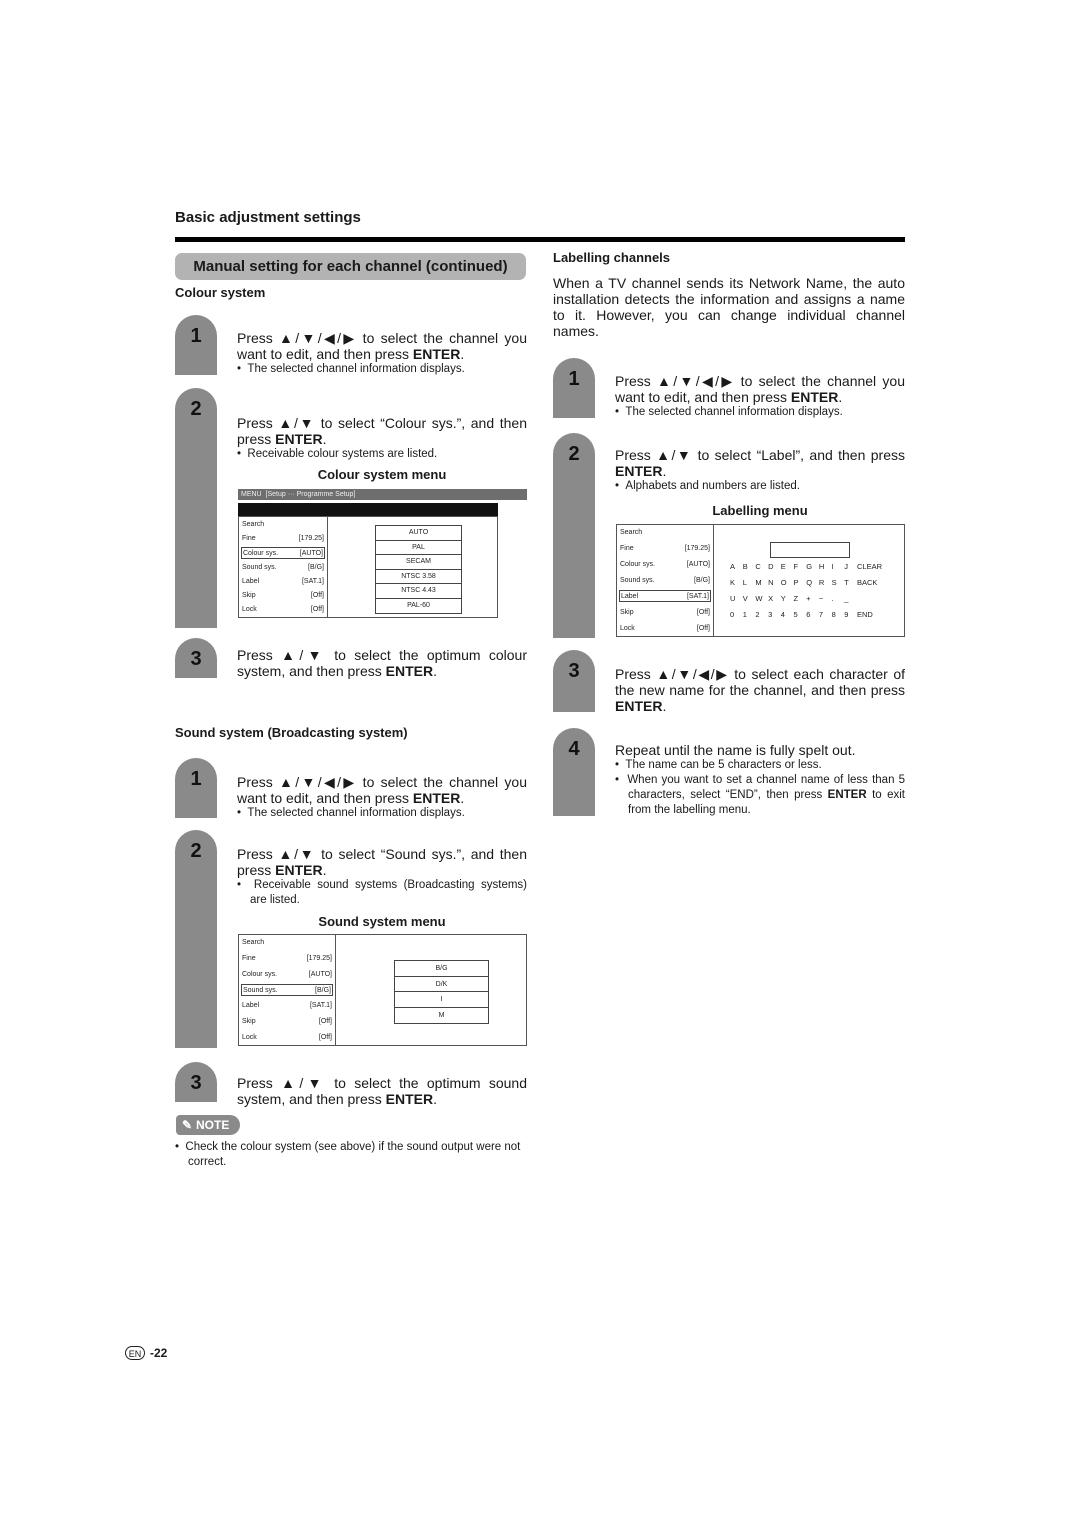 This screenshot has height=1528, width=1080. Describe the element at coordinates (846, 566) in the screenshot. I see `character-key: J` at that location.